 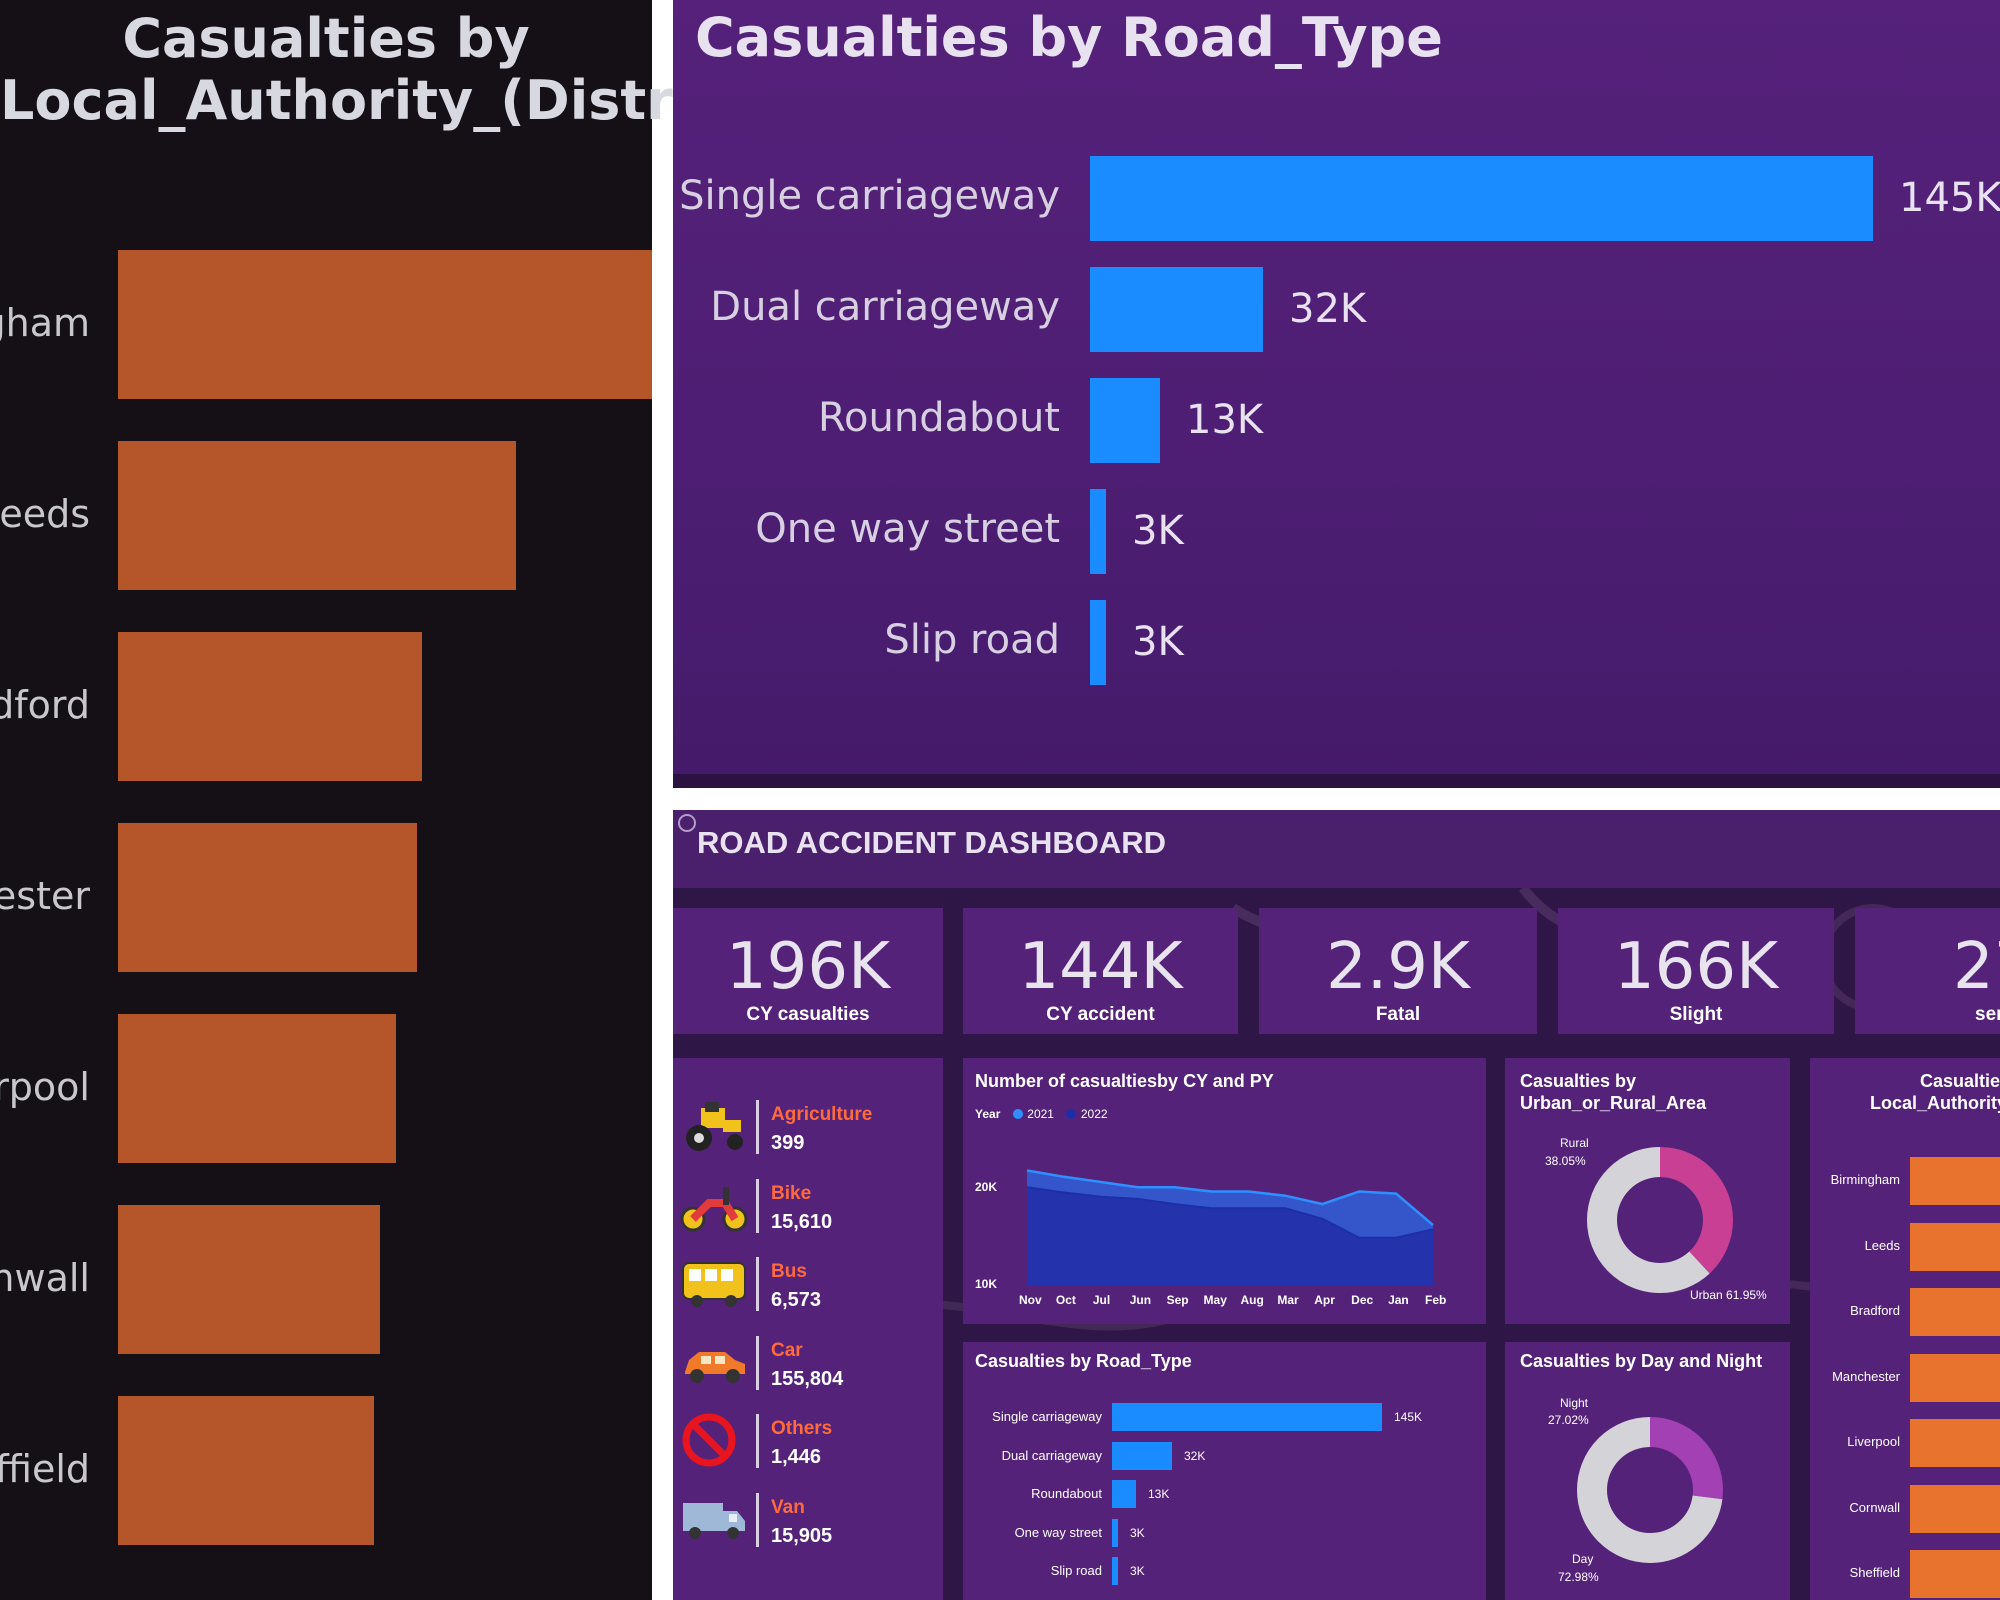 I want to click on road-type-small-value: 13K, so click(x=1159, y=1494).